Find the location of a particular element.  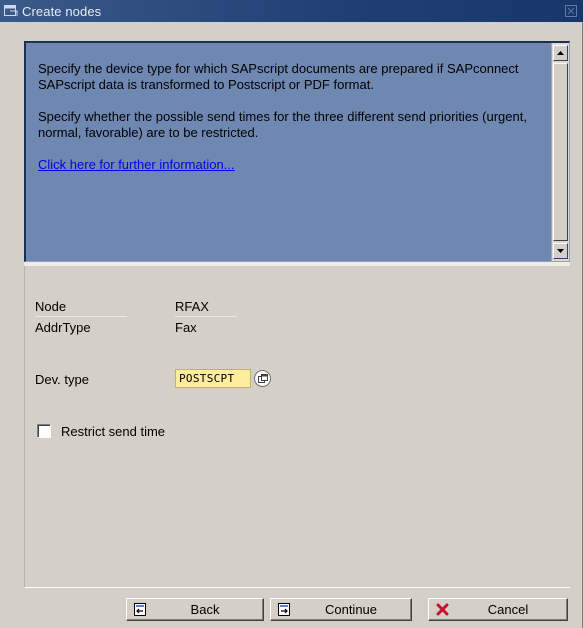

window-icon is located at coordinates (11, 11).